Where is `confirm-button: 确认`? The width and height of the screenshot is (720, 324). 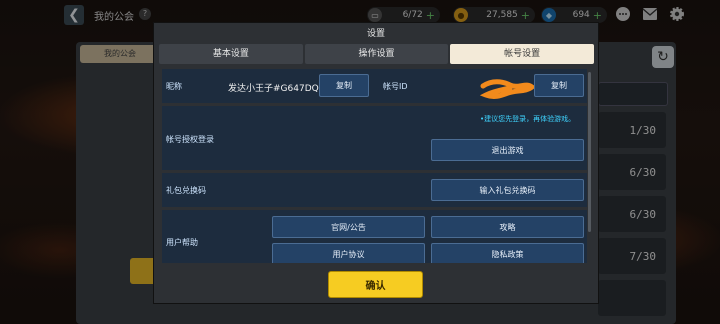
confirm-button: 确认 is located at coordinates (375, 284).